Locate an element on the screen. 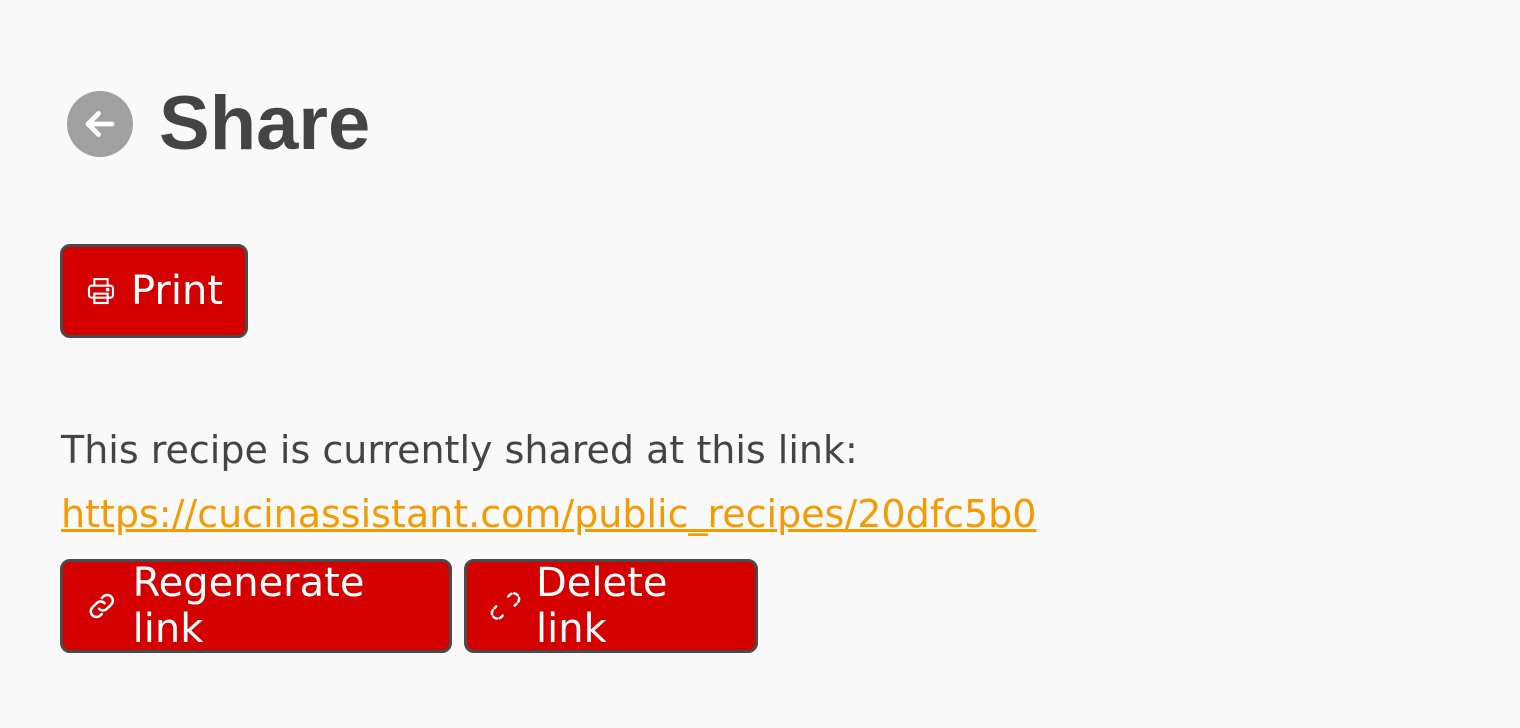 Image resolution: width=1520 pixels, height=728 pixels. back-button is located at coordinates (100, 123).